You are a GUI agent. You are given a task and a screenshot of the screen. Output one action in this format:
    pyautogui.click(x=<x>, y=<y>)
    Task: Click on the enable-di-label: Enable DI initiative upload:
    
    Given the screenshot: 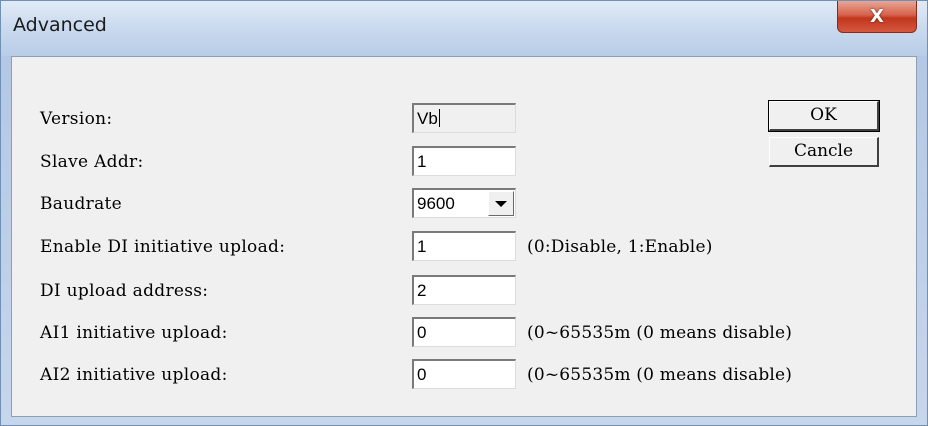 What is the action you would take?
    pyautogui.click(x=163, y=247)
    